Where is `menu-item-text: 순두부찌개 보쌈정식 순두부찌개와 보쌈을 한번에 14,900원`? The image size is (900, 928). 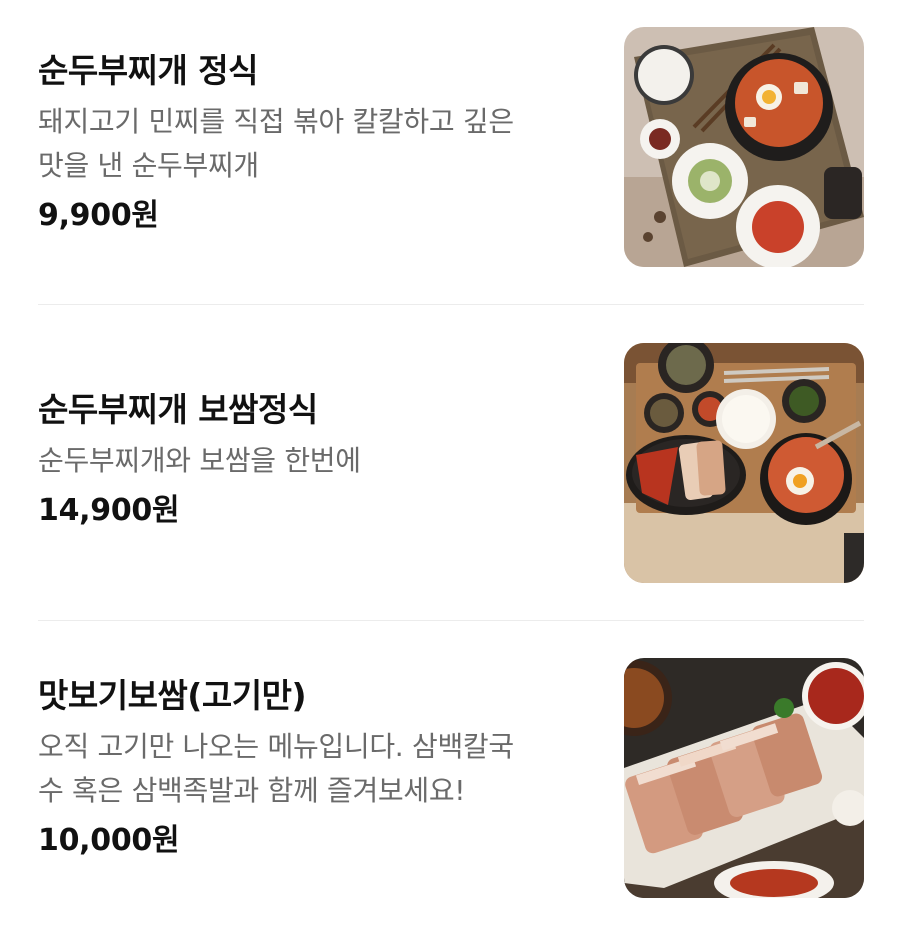 menu-item-text: 순두부찌개 보쌈정식 순두부찌개와 보쌈을 한번에 14,900원 is located at coordinates (318, 460).